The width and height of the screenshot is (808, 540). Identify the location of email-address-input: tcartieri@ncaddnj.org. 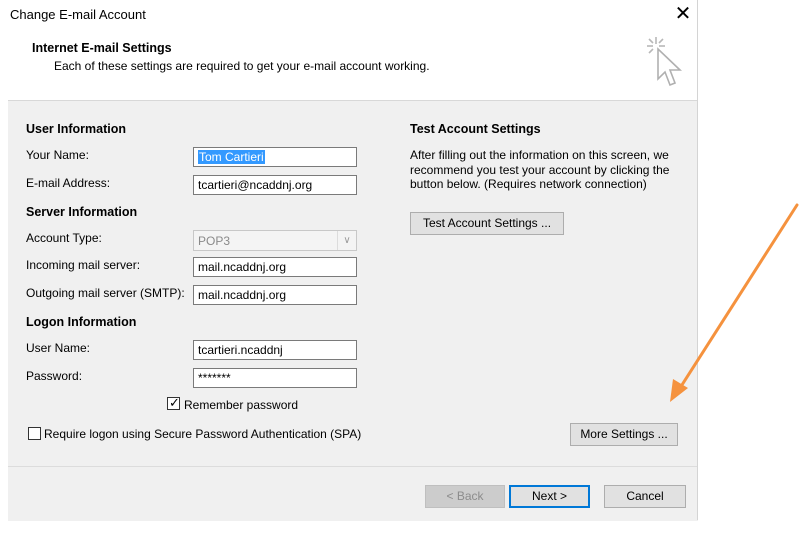
(275, 185).